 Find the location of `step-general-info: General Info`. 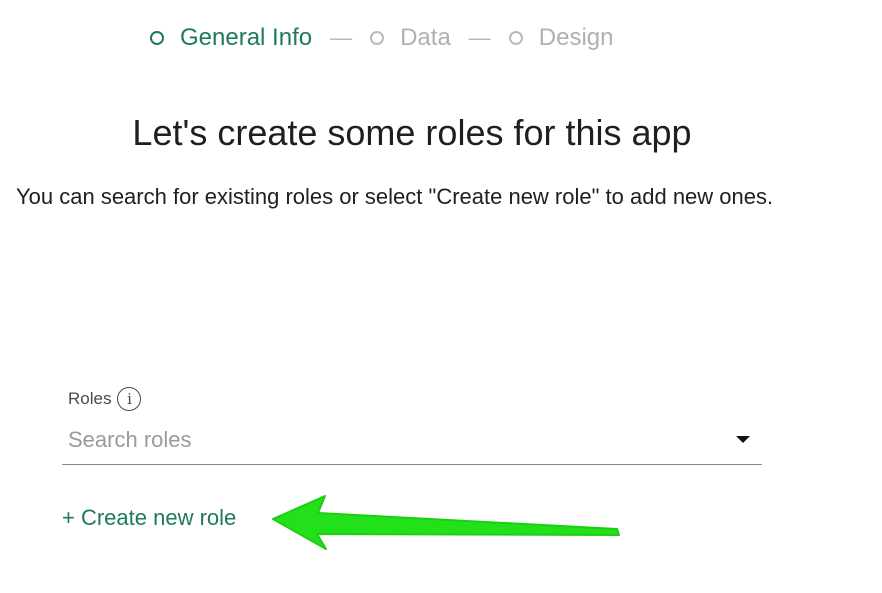

step-general-info: General Info is located at coordinates (231, 38).